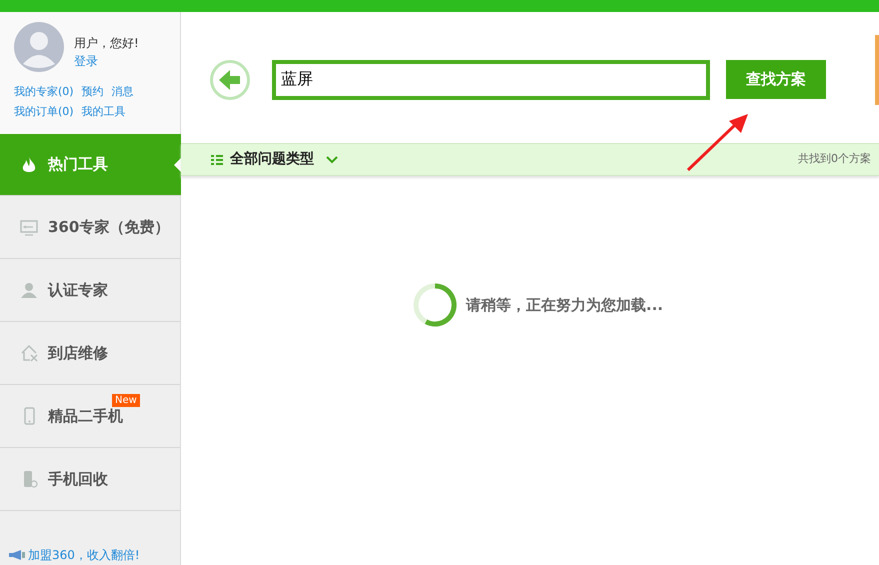 Image resolution: width=879 pixels, height=565 pixels. What do you see at coordinates (332, 160) in the screenshot?
I see `chevron-down-icon` at bounding box center [332, 160].